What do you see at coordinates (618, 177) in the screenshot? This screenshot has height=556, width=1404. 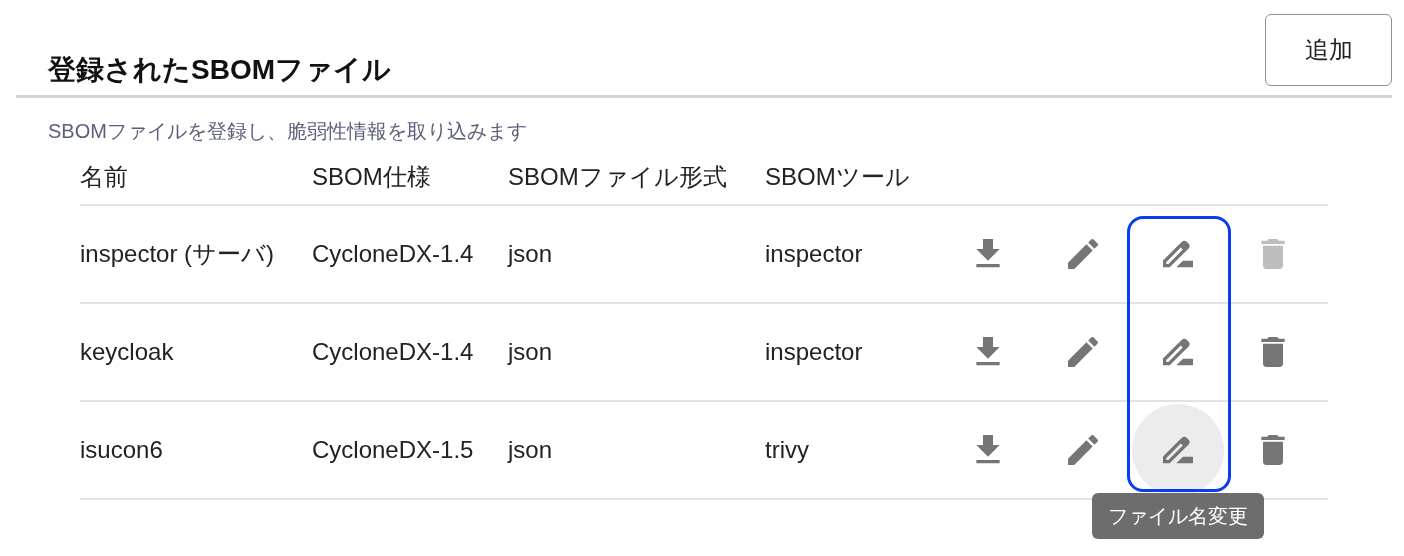 I see `column-header: SBOMファイル形式` at bounding box center [618, 177].